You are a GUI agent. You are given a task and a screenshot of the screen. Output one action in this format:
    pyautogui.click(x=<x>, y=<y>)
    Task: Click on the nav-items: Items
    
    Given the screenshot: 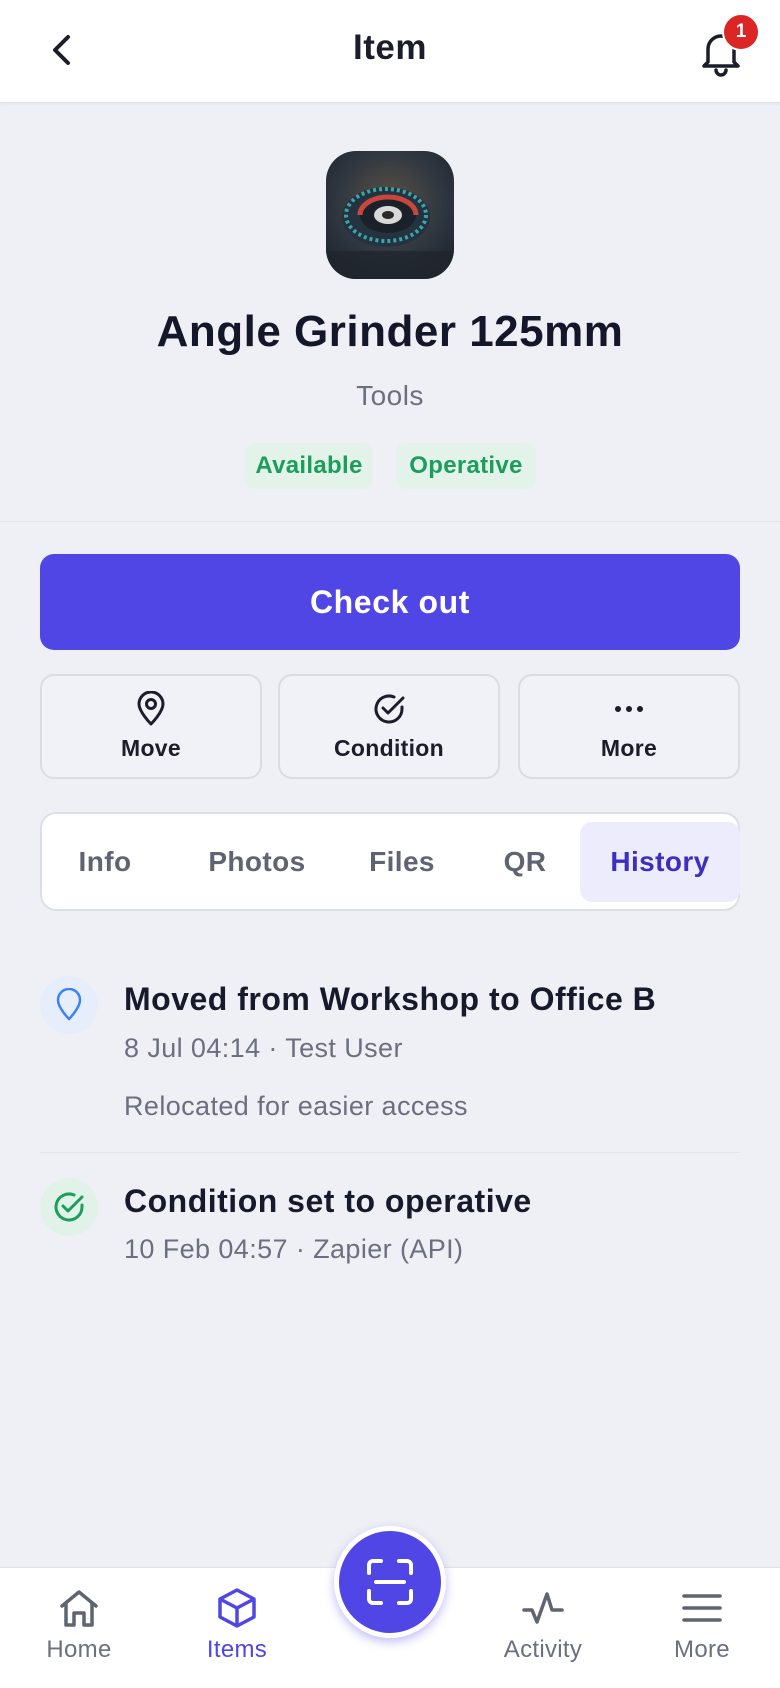 What is the action you would take?
    pyautogui.click(x=237, y=1625)
    